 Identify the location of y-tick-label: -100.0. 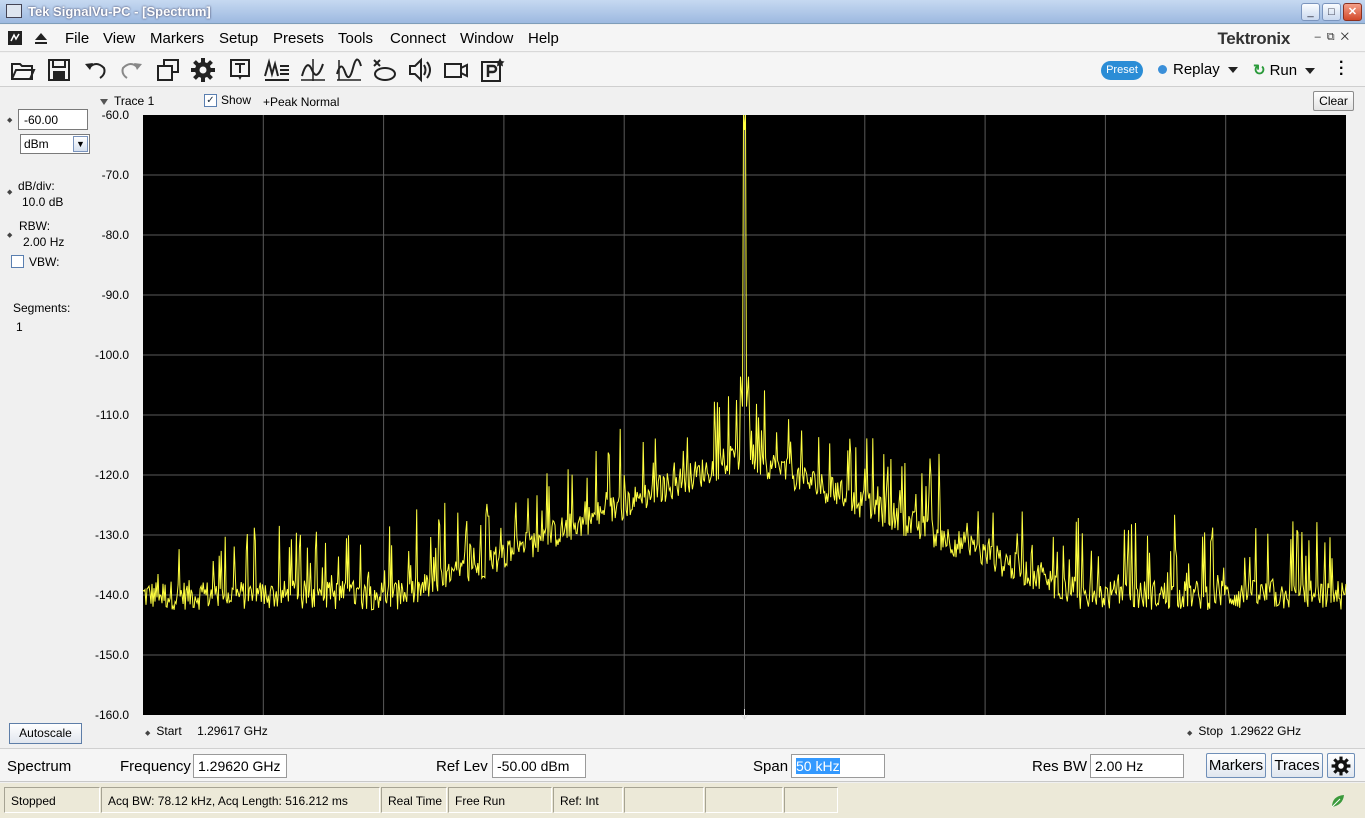
(112, 355).